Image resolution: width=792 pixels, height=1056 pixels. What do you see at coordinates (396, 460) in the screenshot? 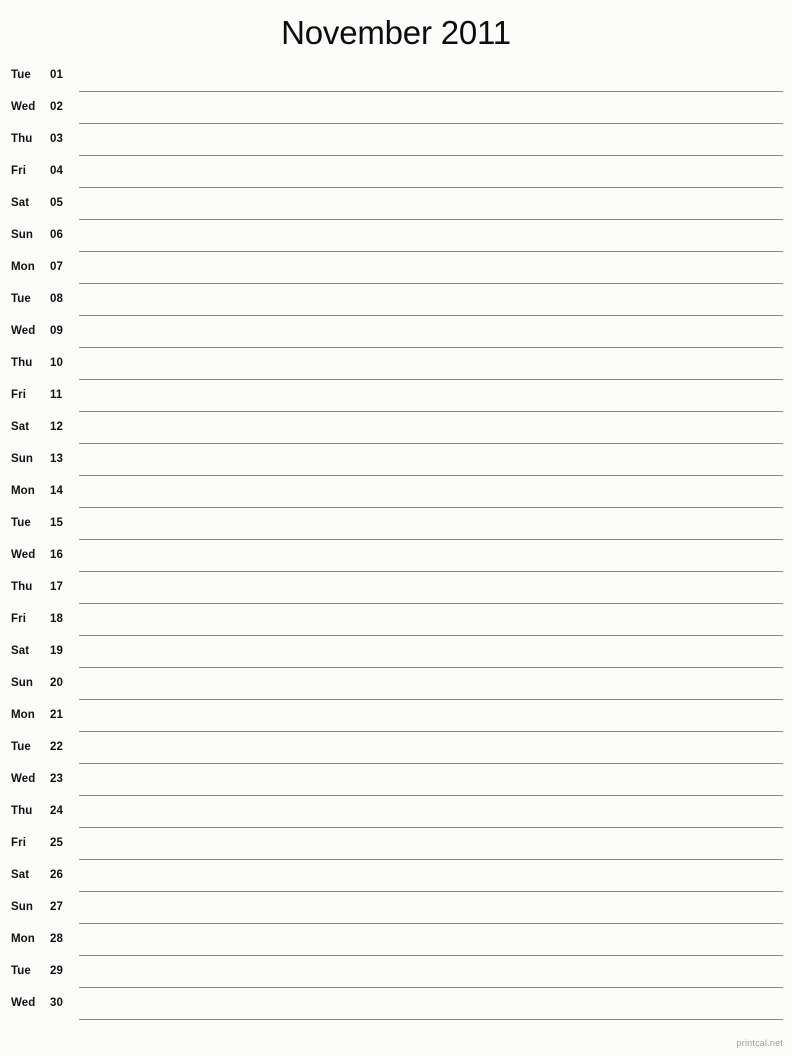
I see `day-row: Sun 13` at bounding box center [396, 460].